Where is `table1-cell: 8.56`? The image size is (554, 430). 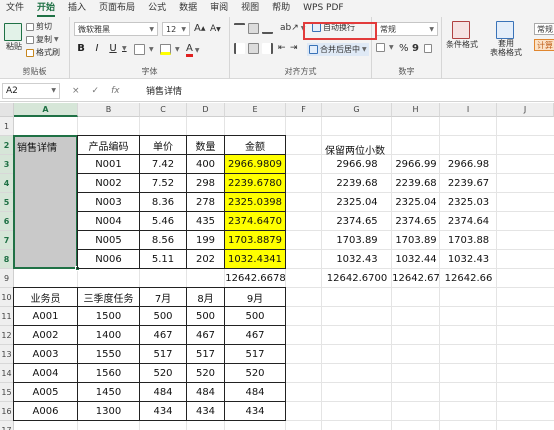
table1-cell: 8.56 is located at coordinates (163, 240).